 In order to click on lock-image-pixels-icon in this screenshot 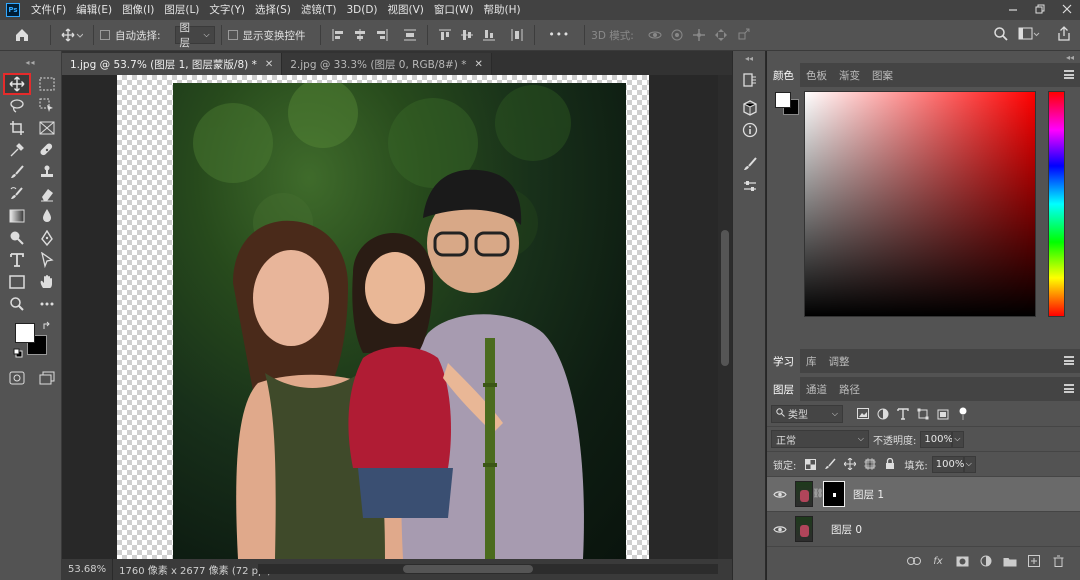, I will do `click(830, 464)`.